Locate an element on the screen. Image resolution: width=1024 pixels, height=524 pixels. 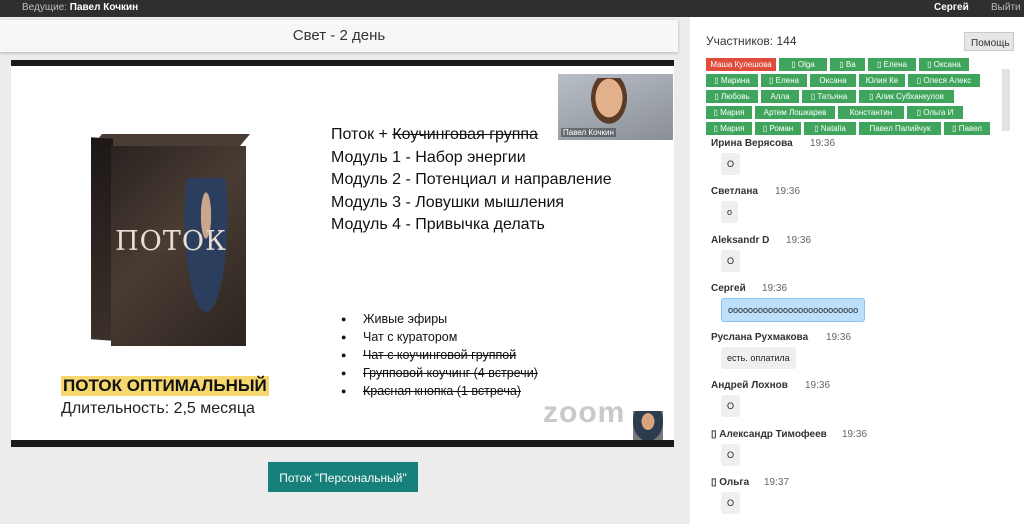
feature-item-struck: Чат с коучинговой группой is located at coordinates (439, 355).